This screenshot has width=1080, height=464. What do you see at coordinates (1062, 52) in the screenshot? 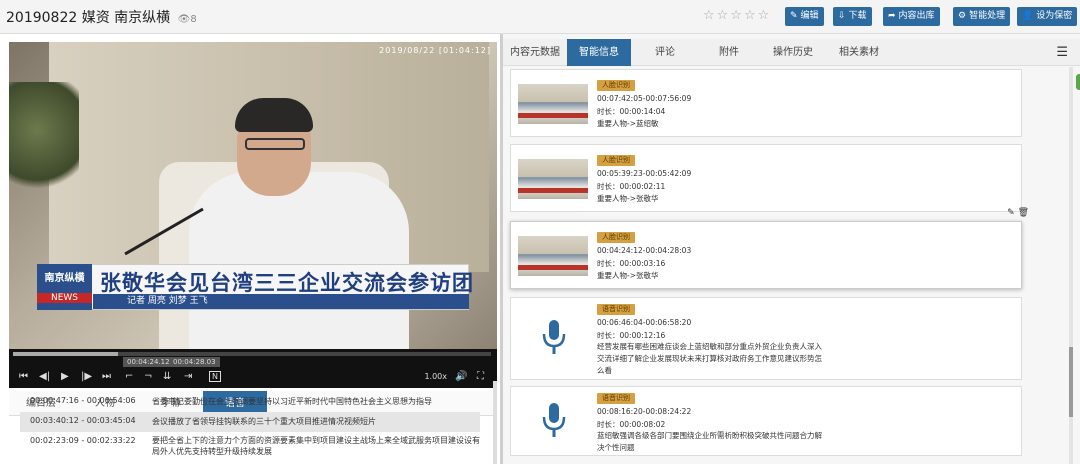
I see `list-menu-icon: ☰` at bounding box center [1062, 52].